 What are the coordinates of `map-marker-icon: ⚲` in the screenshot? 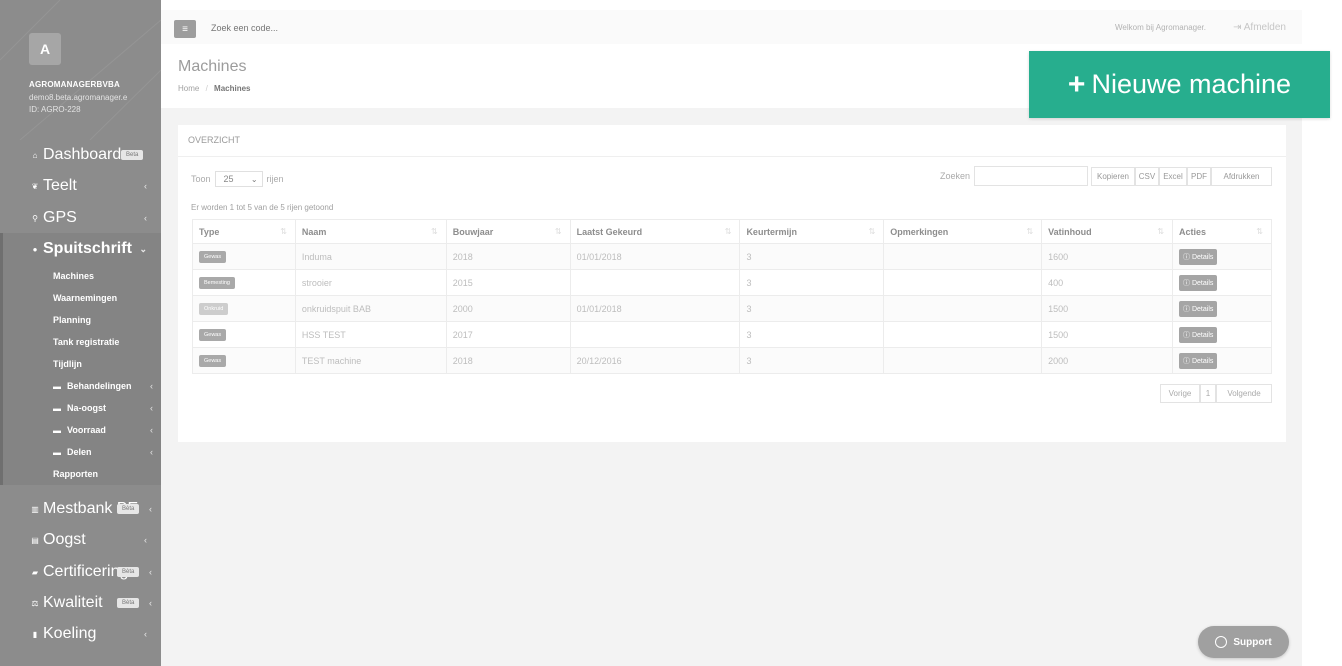 It's located at (35, 218).